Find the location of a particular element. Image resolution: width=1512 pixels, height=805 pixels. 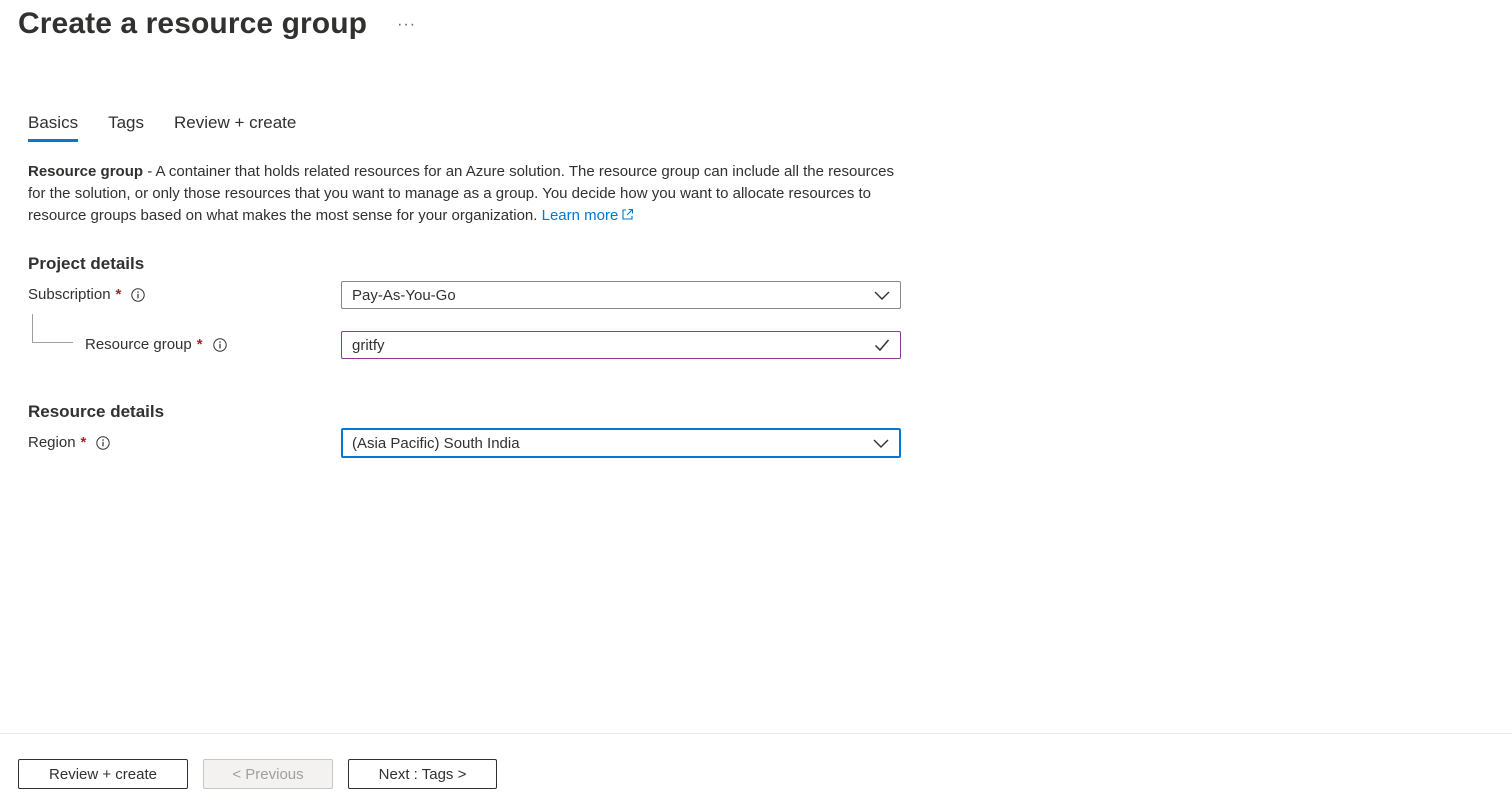

checkmark-icon is located at coordinates (882, 345).